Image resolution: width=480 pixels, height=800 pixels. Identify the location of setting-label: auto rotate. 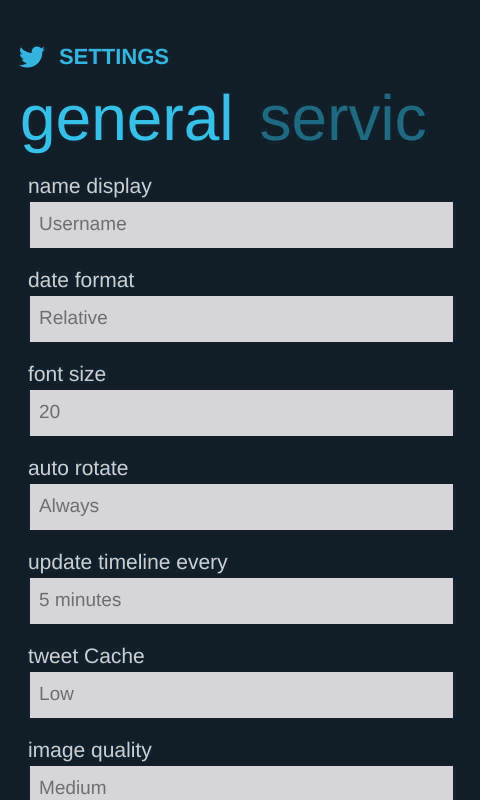
(79, 469).